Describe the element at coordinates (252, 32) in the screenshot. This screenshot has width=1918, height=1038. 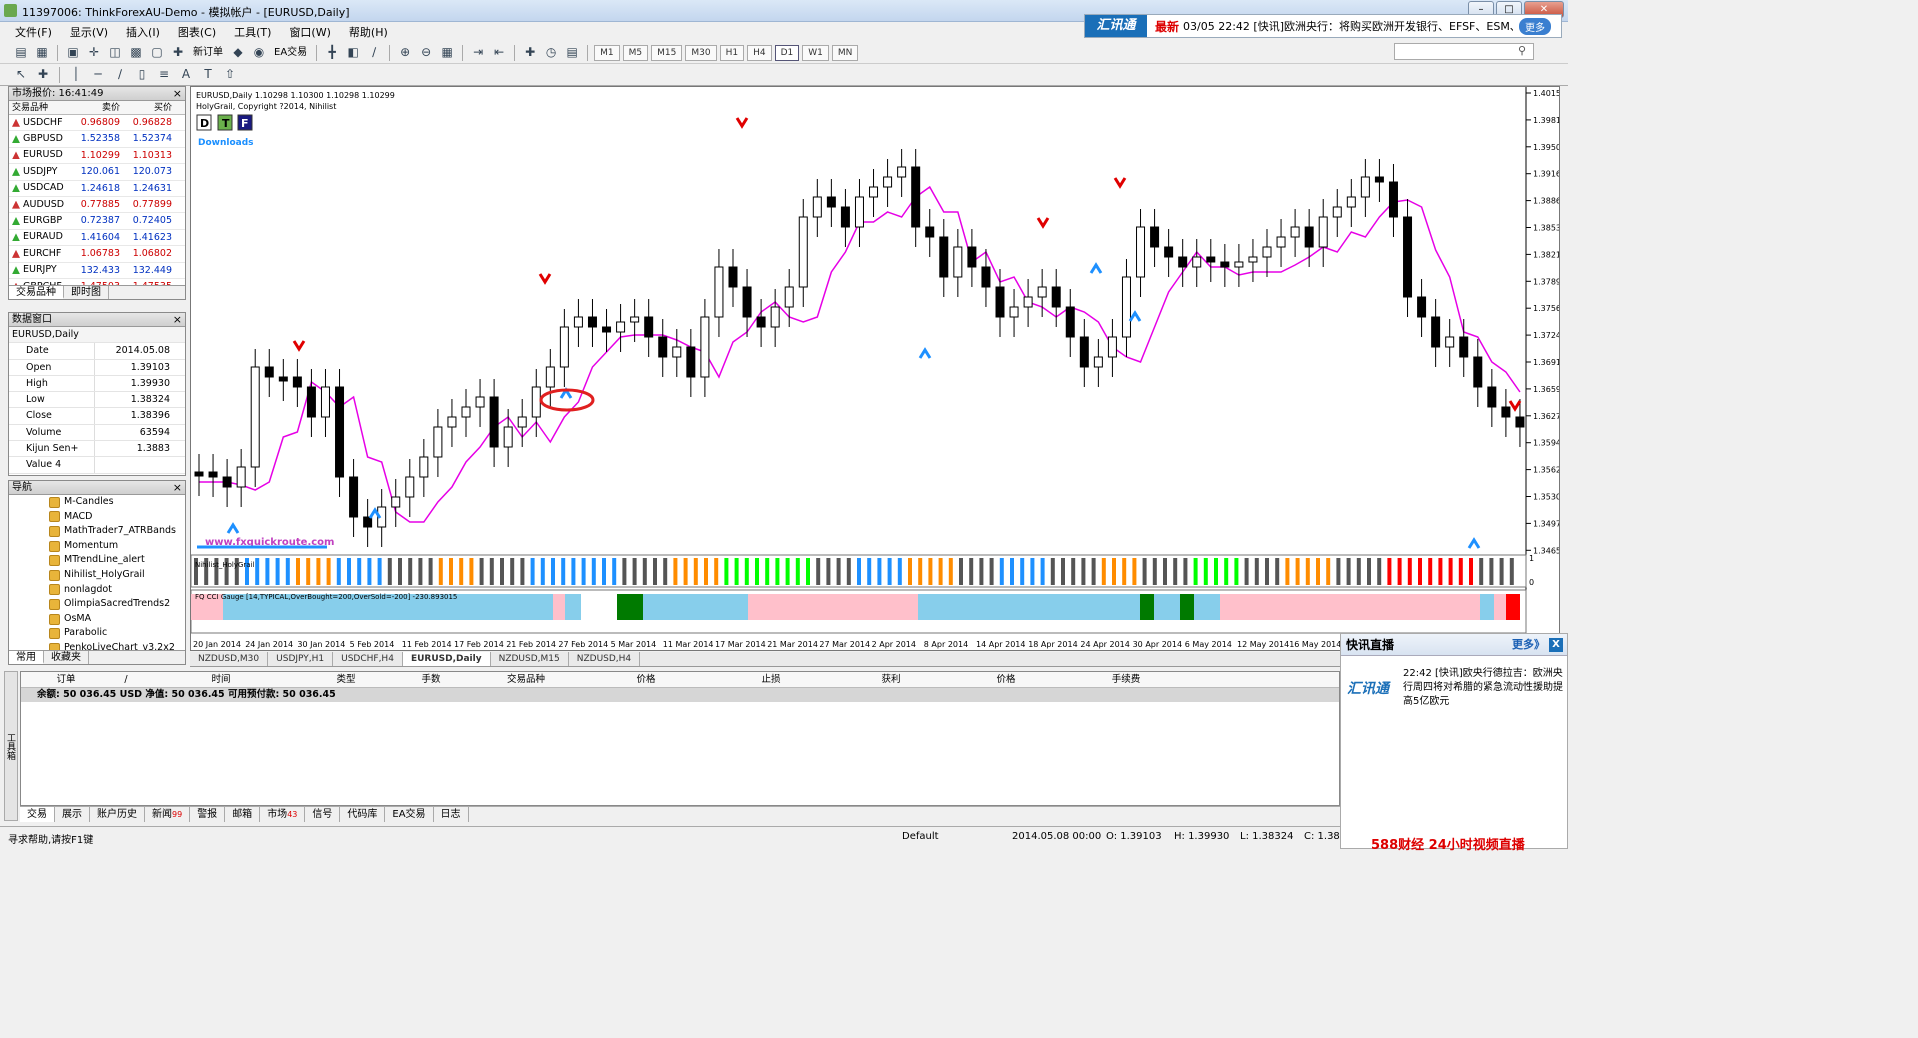
I see `menu-tools: 工具(T)` at that location.